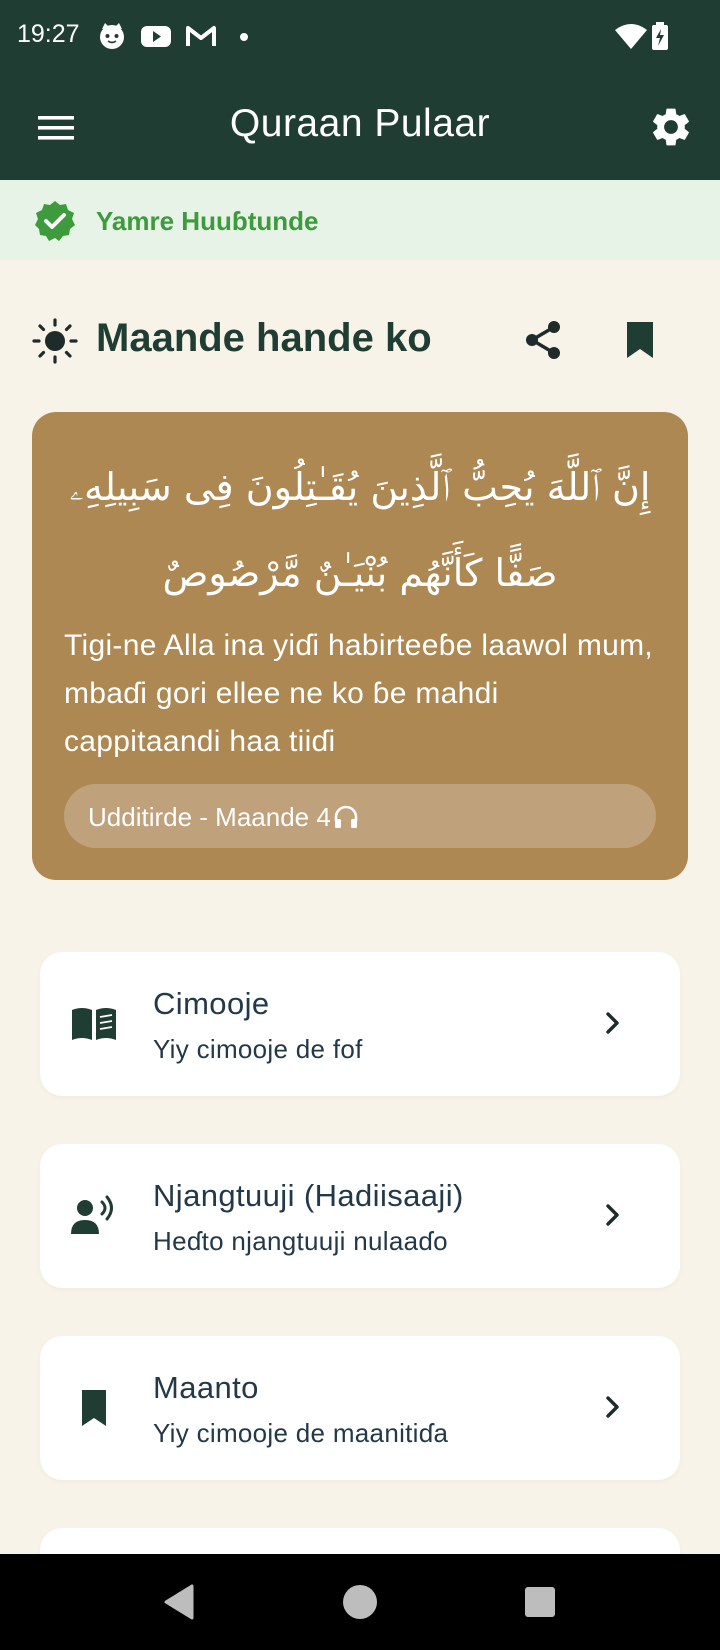 Image resolution: width=720 pixels, height=1650 pixels. What do you see at coordinates (206, 1387) in the screenshot?
I see `nav-card-title: Maanto` at bounding box center [206, 1387].